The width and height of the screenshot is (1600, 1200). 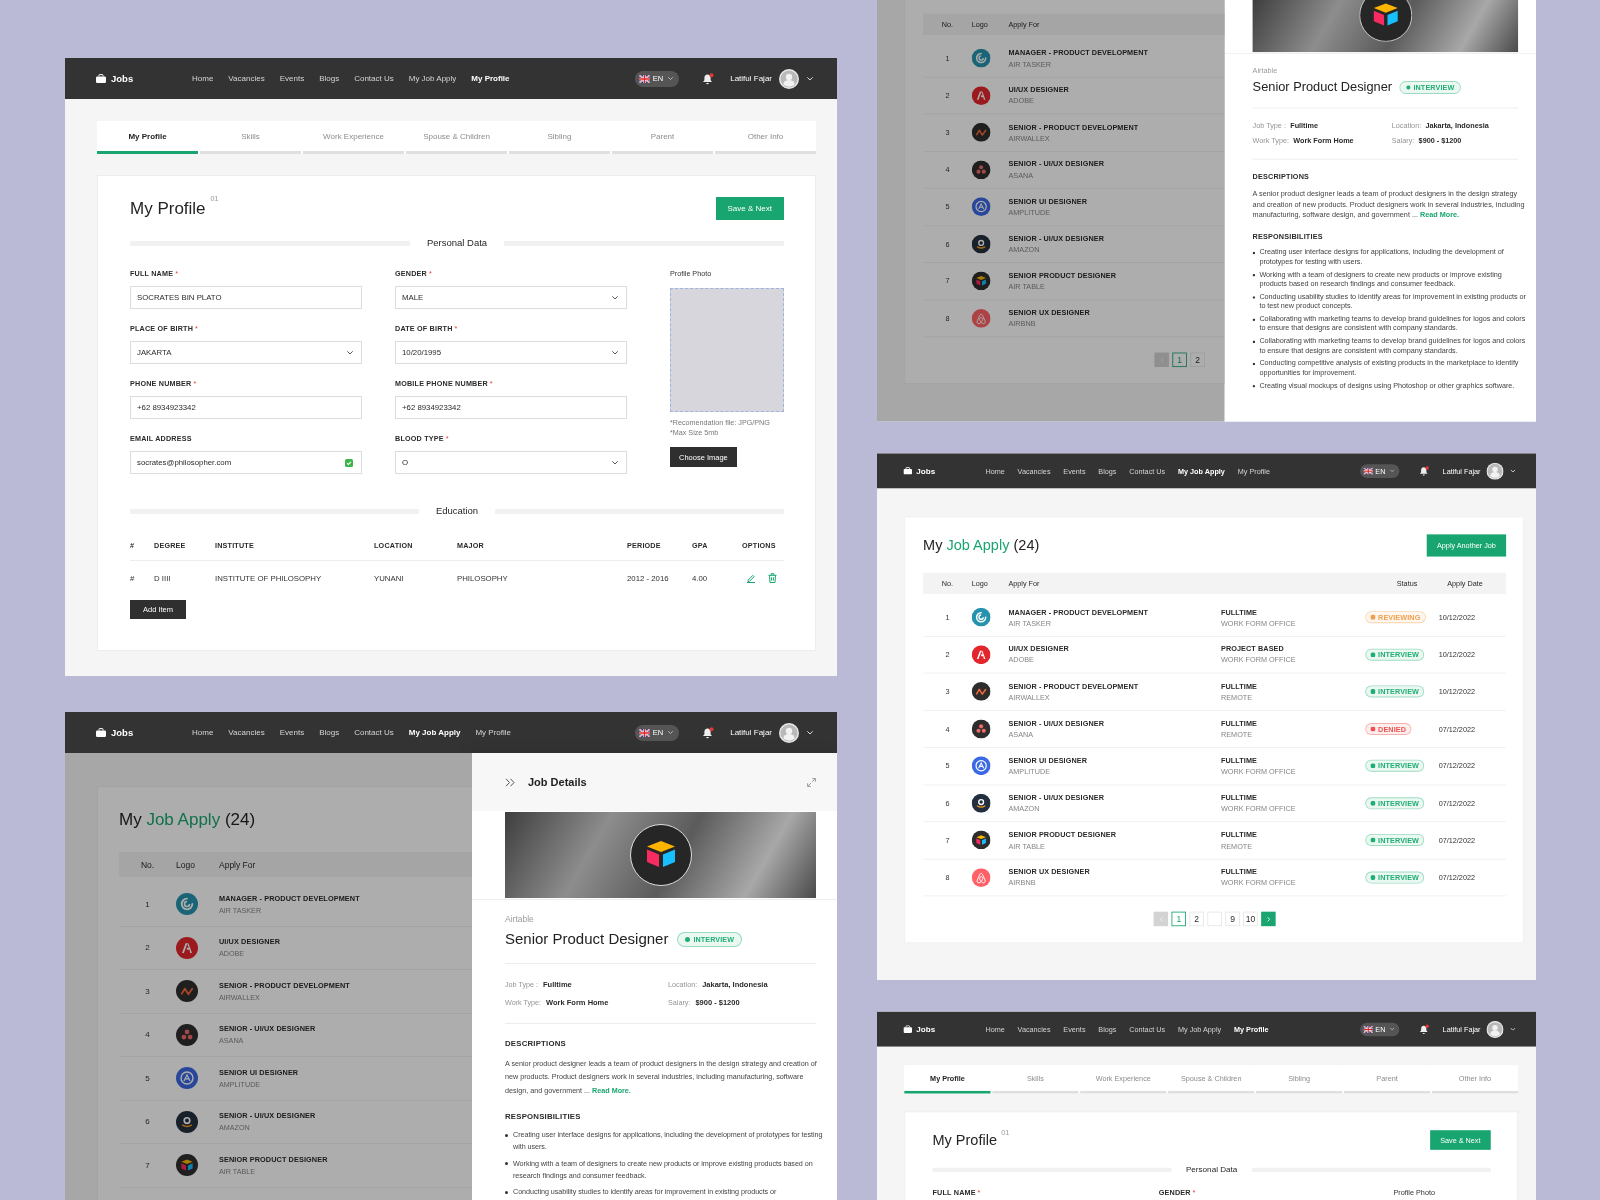 What do you see at coordinates (557, 782) in the screenshot?
I see `drawer-title: Job Details` at bounding box center [557, 782].